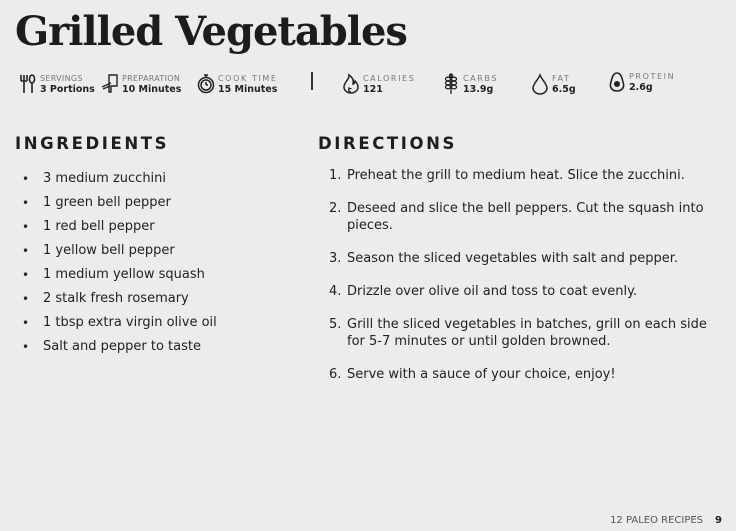 This screenshot has height=531, width=736. I want to click on stats-divider, so click(312, 81).